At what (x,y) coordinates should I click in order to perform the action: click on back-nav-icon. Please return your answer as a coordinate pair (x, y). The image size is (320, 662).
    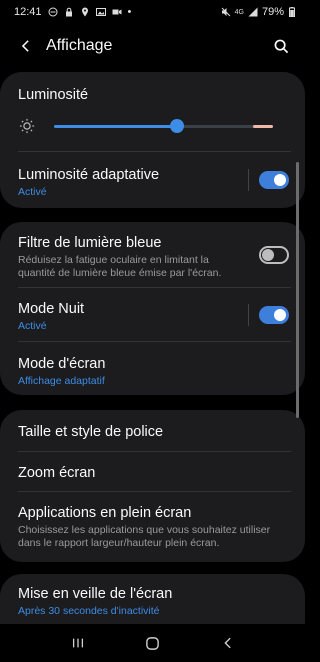
    Looking at the image, I should click on (227, 643).